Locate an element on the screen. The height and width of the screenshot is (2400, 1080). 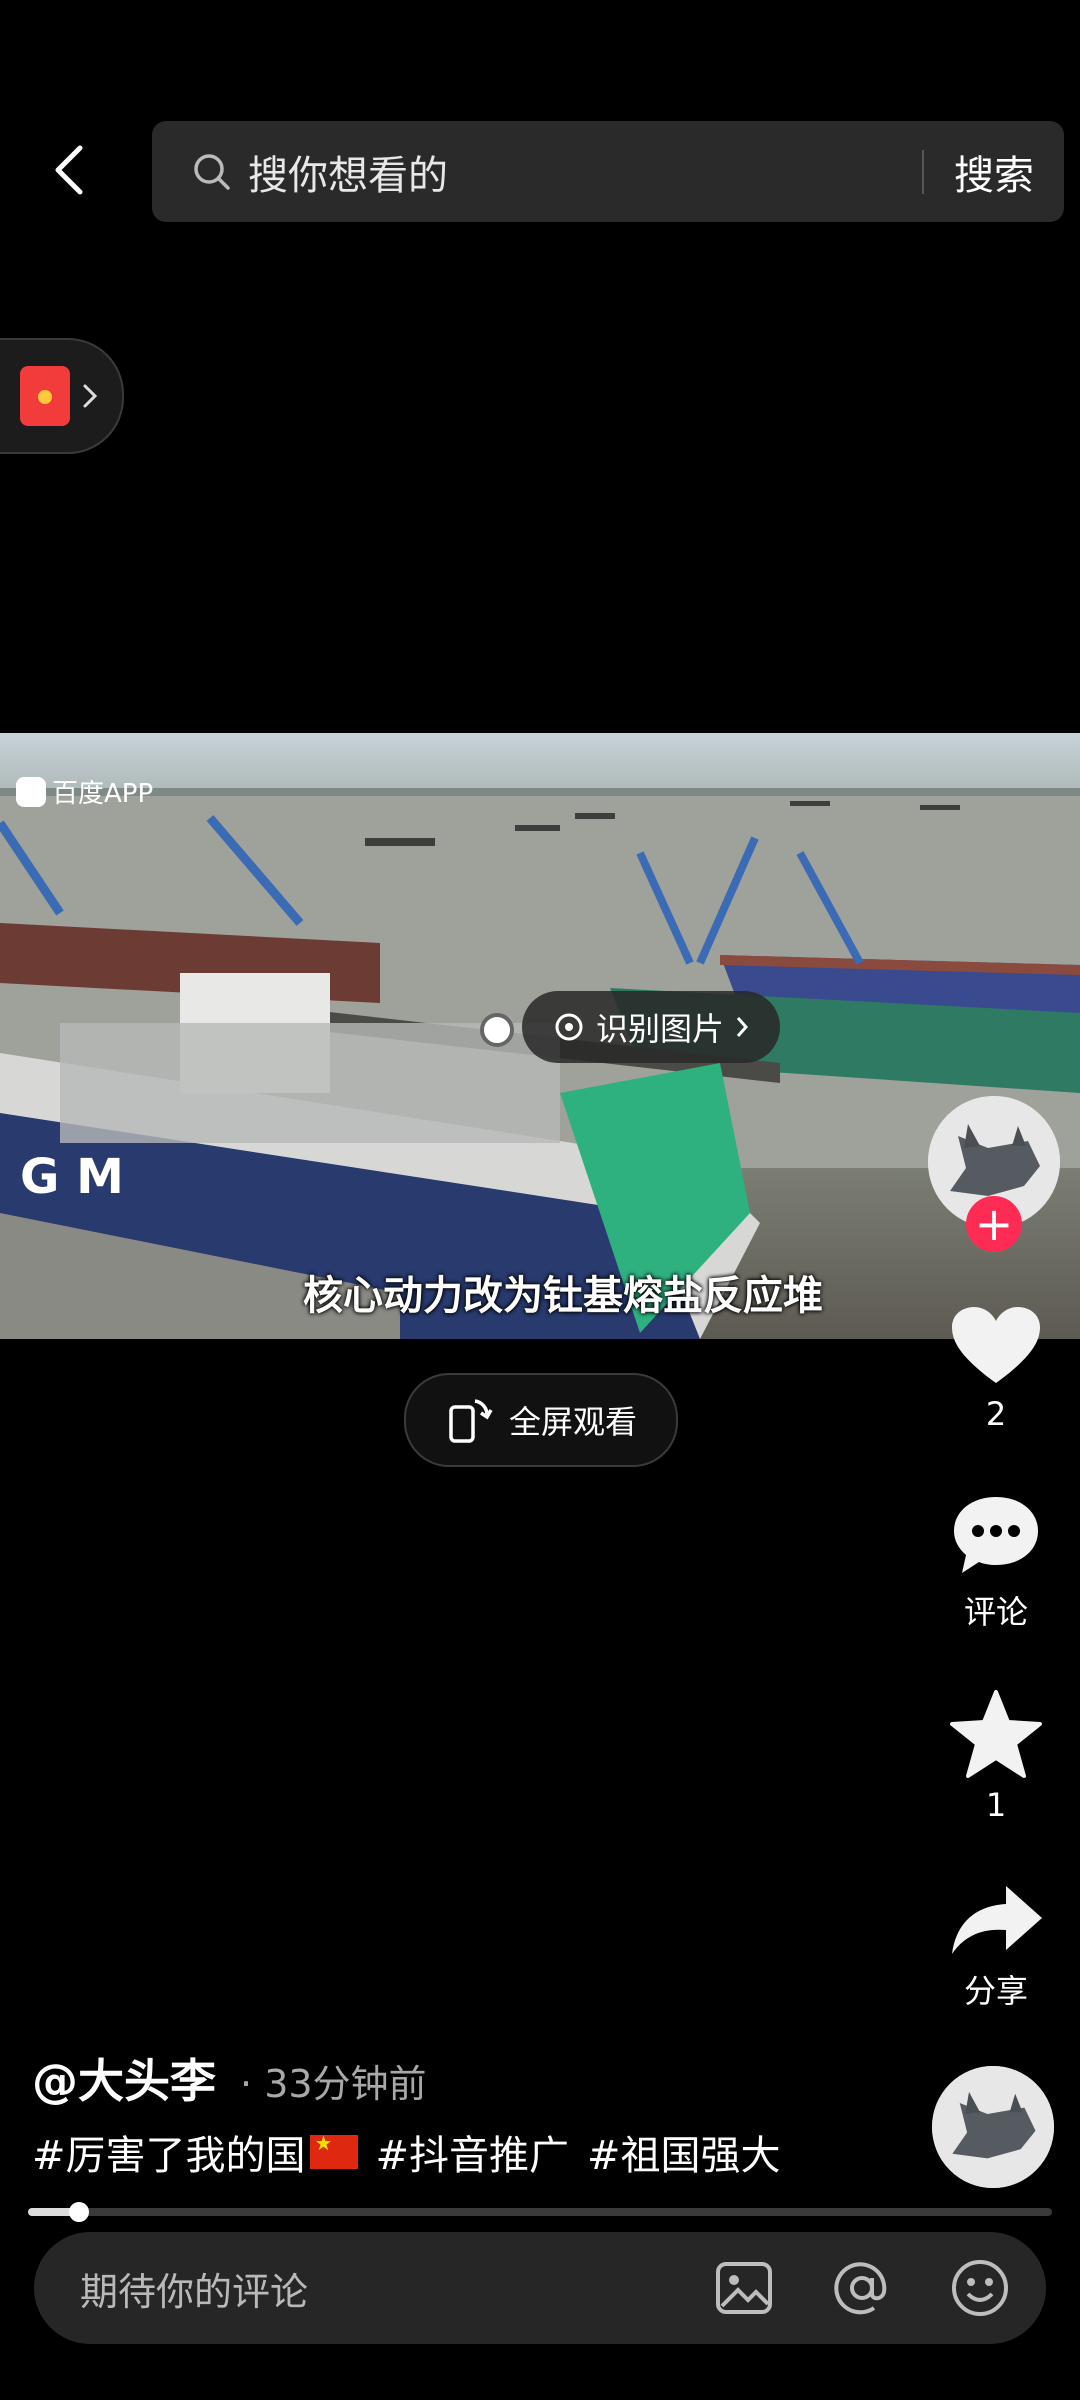
svg-text: G M is located at coordinates (72, 1177).